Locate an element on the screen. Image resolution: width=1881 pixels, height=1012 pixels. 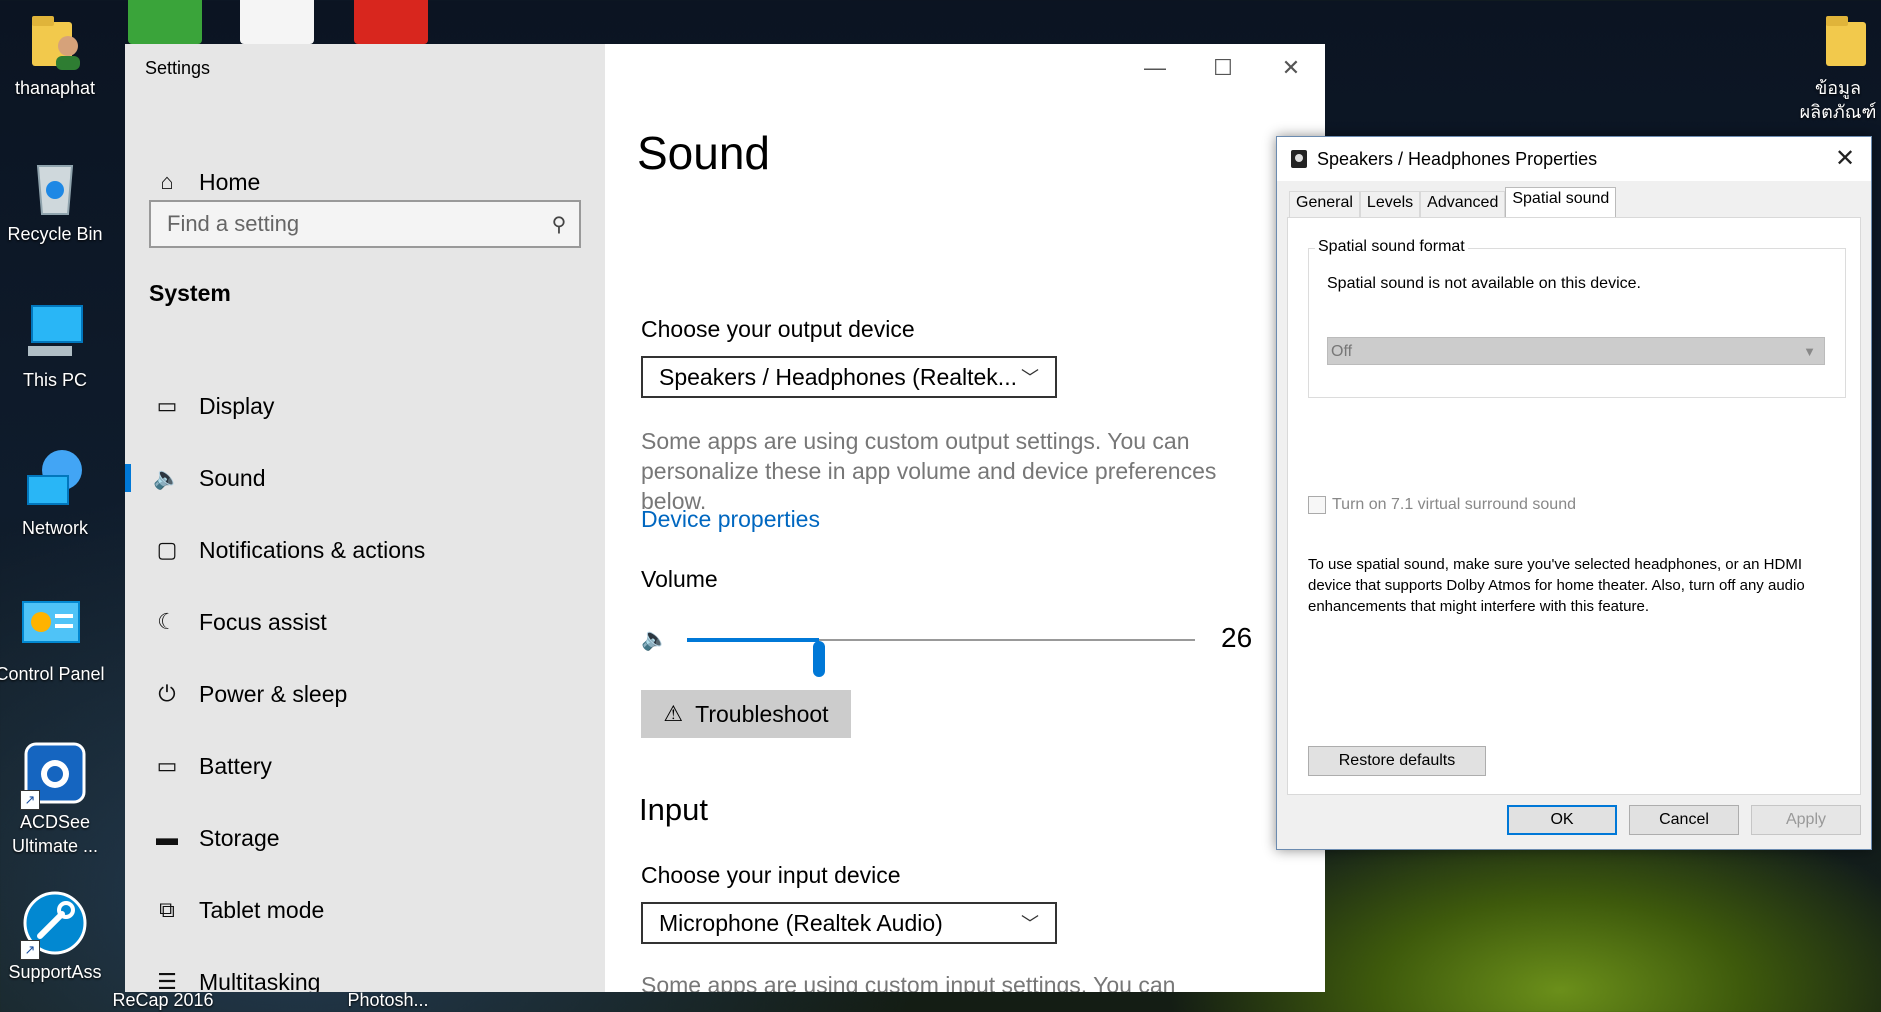
settings-search: ⚲ is located at coordinates (365, 224).